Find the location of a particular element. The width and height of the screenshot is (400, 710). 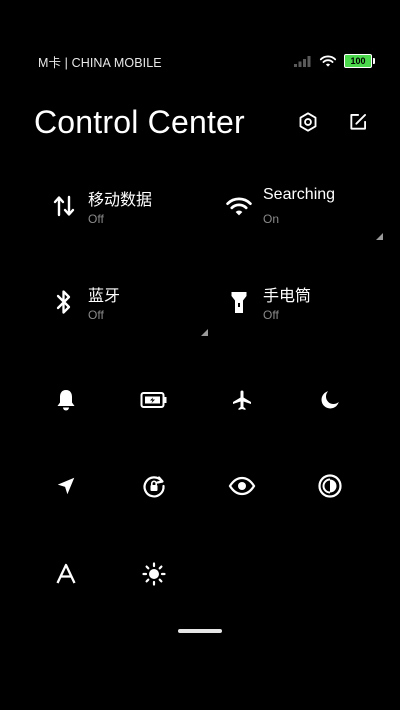

header-actions is located at coordinates (333, 122).